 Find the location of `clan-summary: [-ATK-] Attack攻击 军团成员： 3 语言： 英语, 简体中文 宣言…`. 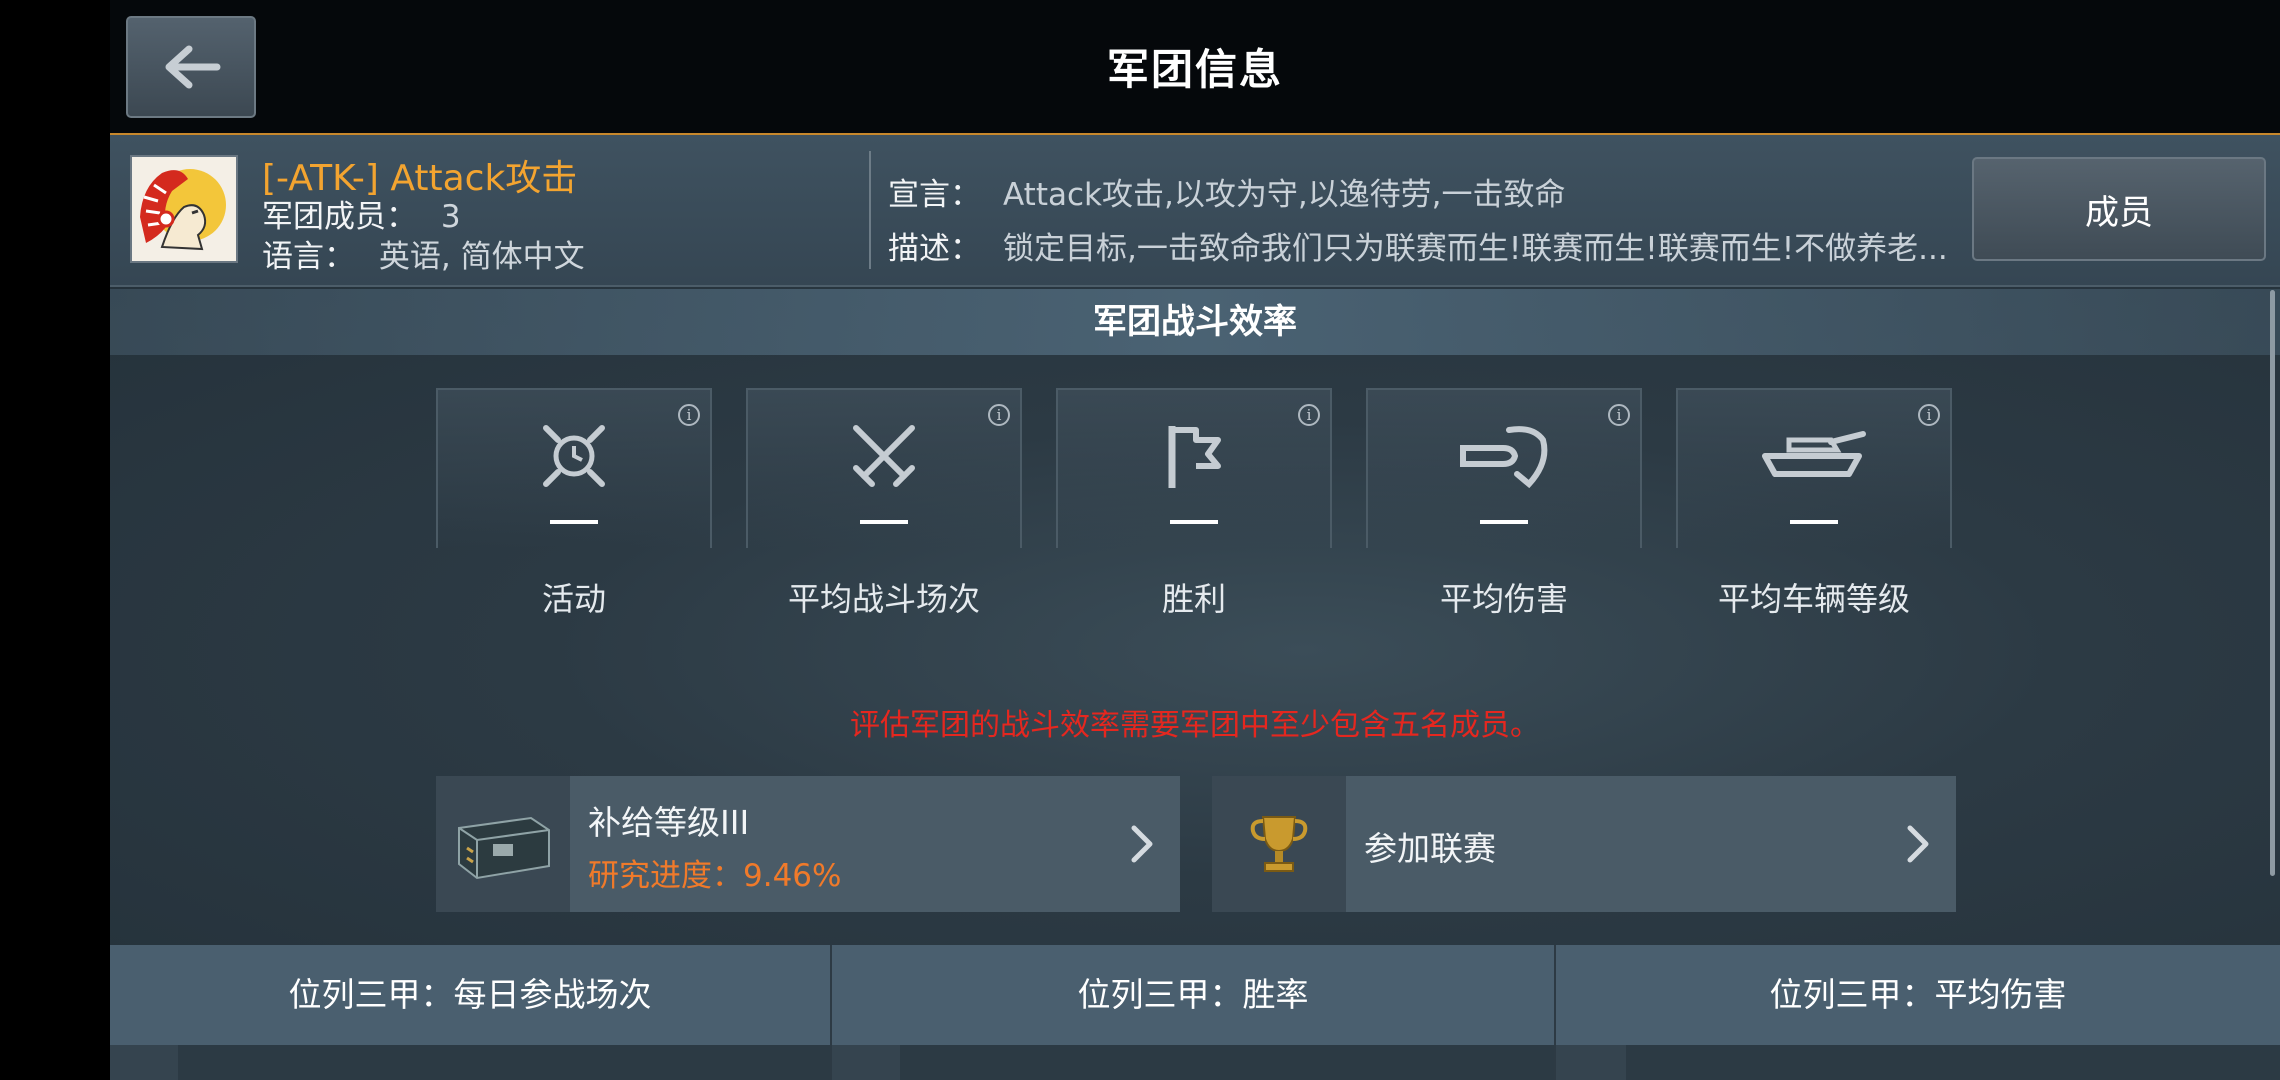

clan-summary: [-ATK-] Attack攻击 军团成员： 3 语言： 英语, 简体中文 宣言… is located at coordinates (1195, 211).